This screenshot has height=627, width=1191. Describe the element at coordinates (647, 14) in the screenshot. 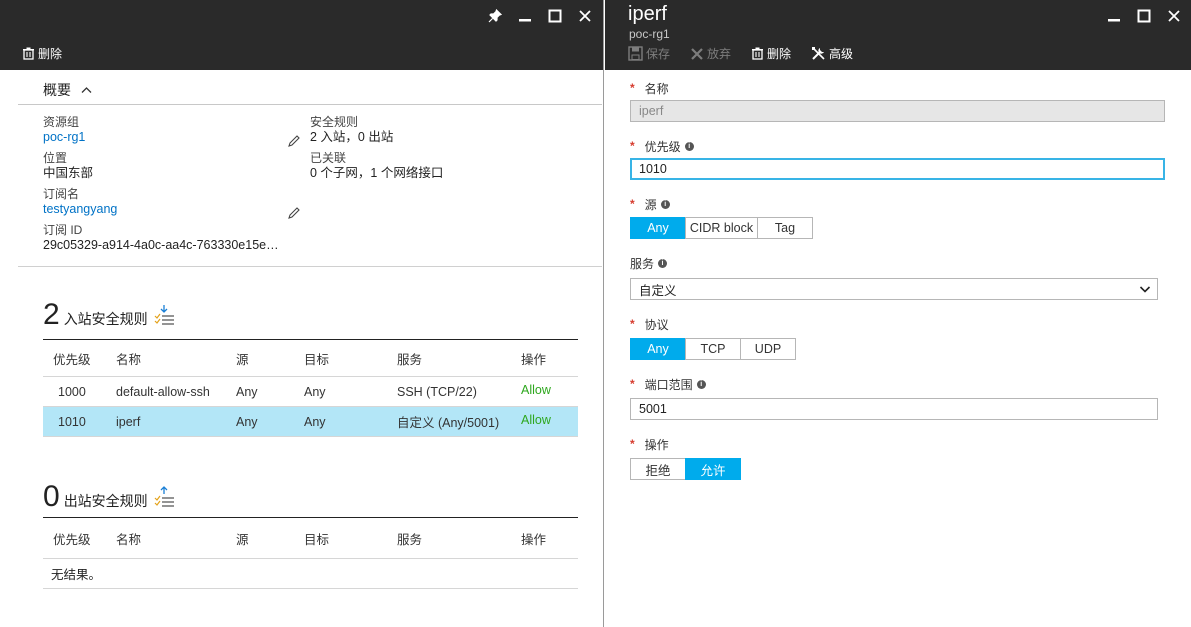

I see `blade-title: iperf` at that location.